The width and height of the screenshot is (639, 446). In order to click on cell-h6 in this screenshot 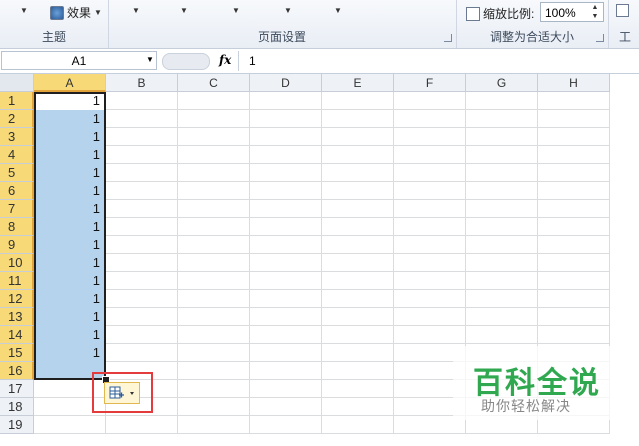, I will do `click(574, 191)`.